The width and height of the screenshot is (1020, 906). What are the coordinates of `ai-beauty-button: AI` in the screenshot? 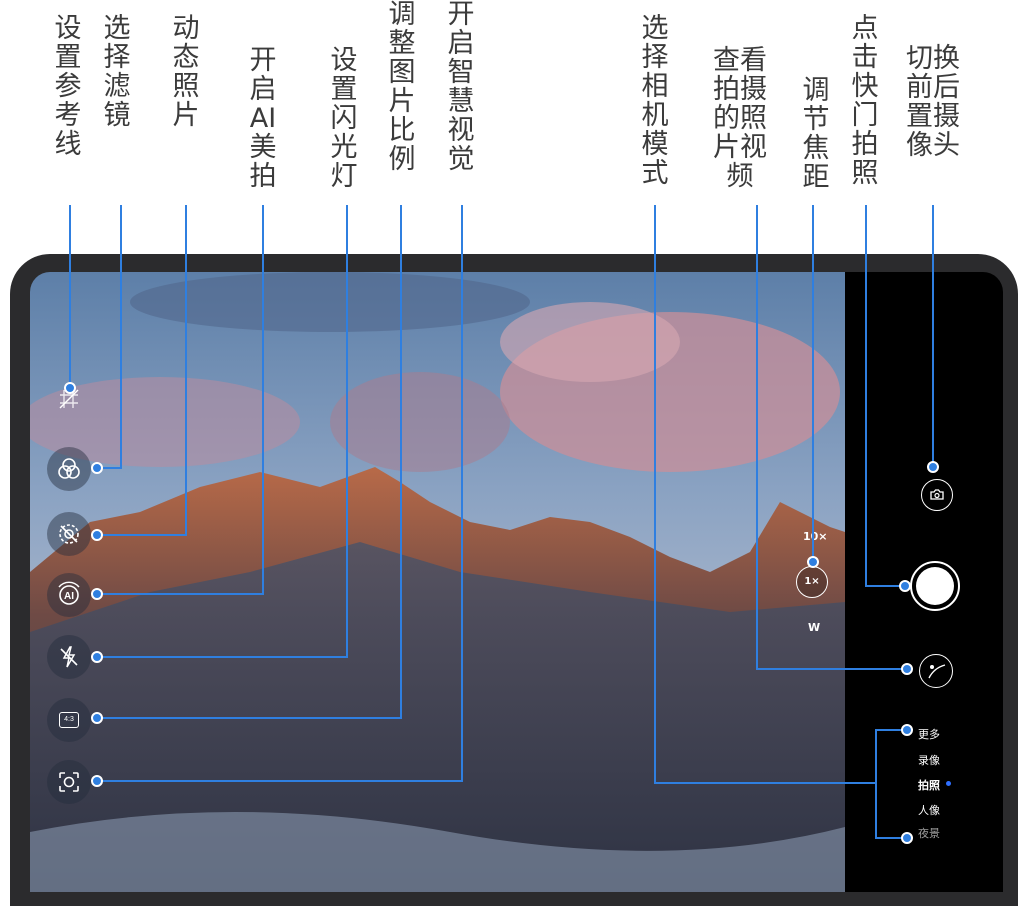 It's located at (69, 595).